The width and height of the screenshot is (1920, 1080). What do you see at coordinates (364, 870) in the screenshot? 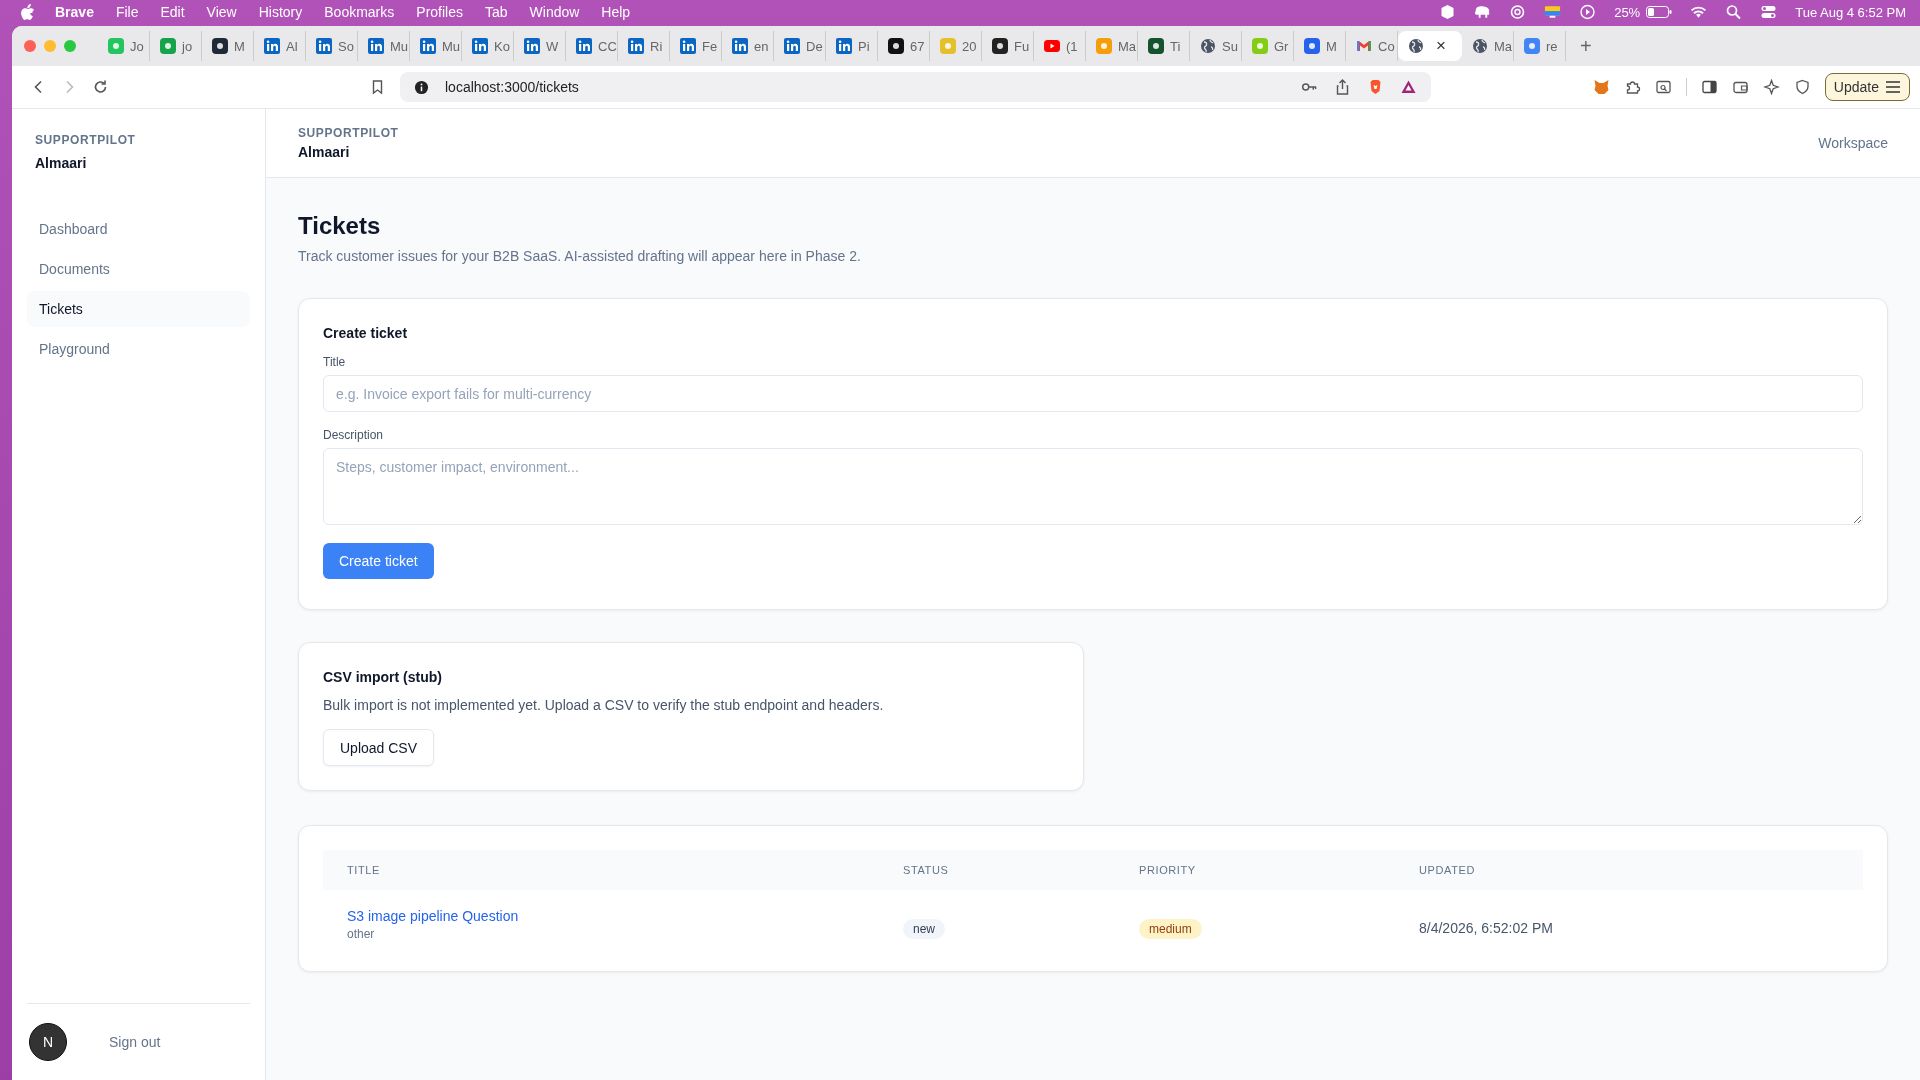
I see `column-header: TITLE` at bounding box center [364, 870].